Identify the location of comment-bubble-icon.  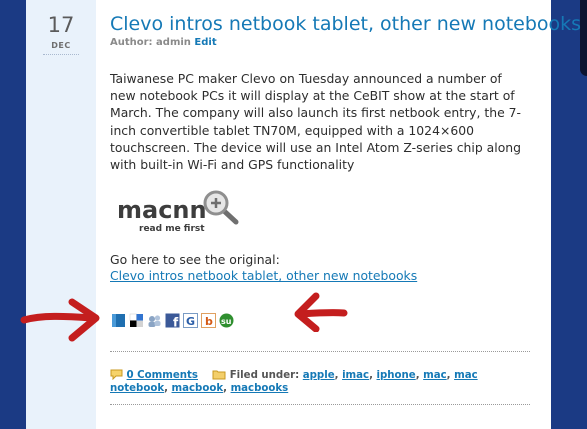
(116, 374).